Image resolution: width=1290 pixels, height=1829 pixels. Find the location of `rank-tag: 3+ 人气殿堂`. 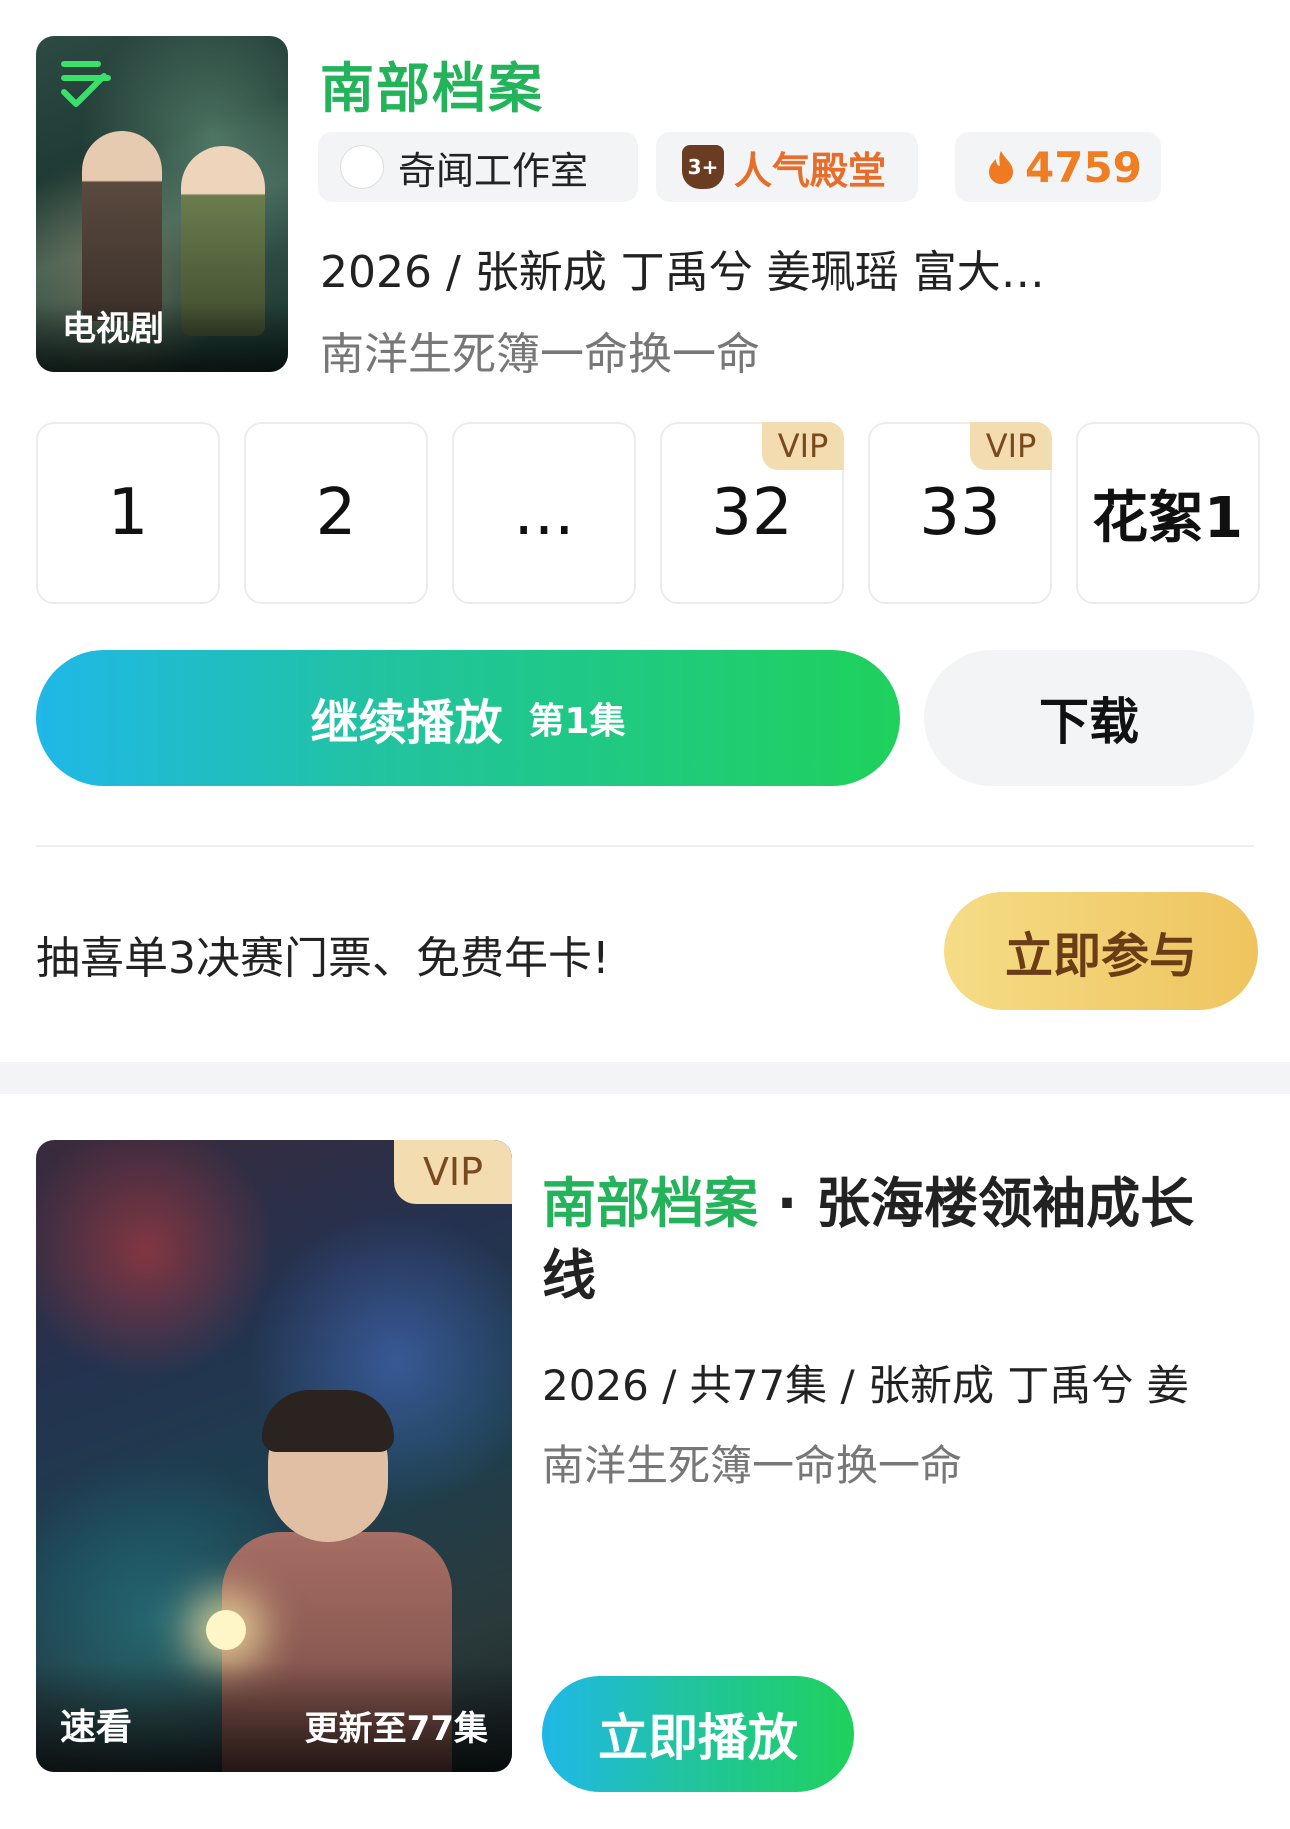

rank-tag: 3+ 人气殿堂 is located at coordinates (787, 167).